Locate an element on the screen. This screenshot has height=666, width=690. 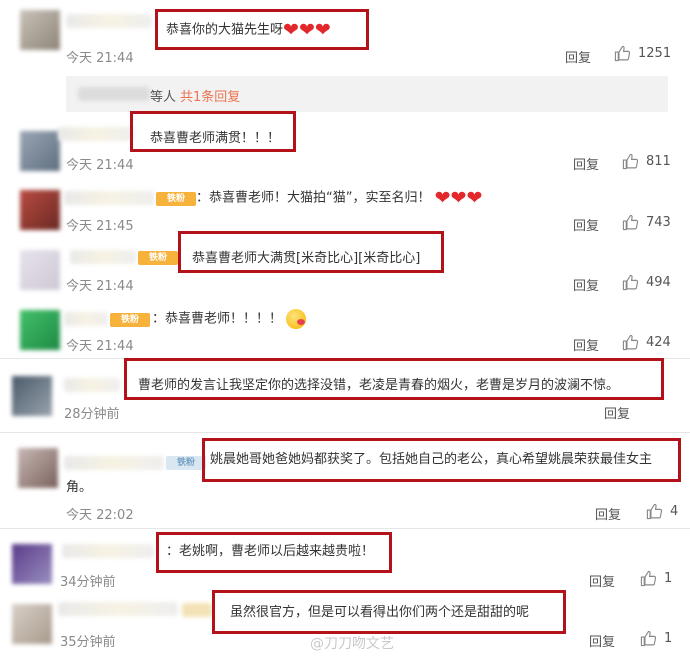
like-button: 811 is located at coordinates (646, 161).